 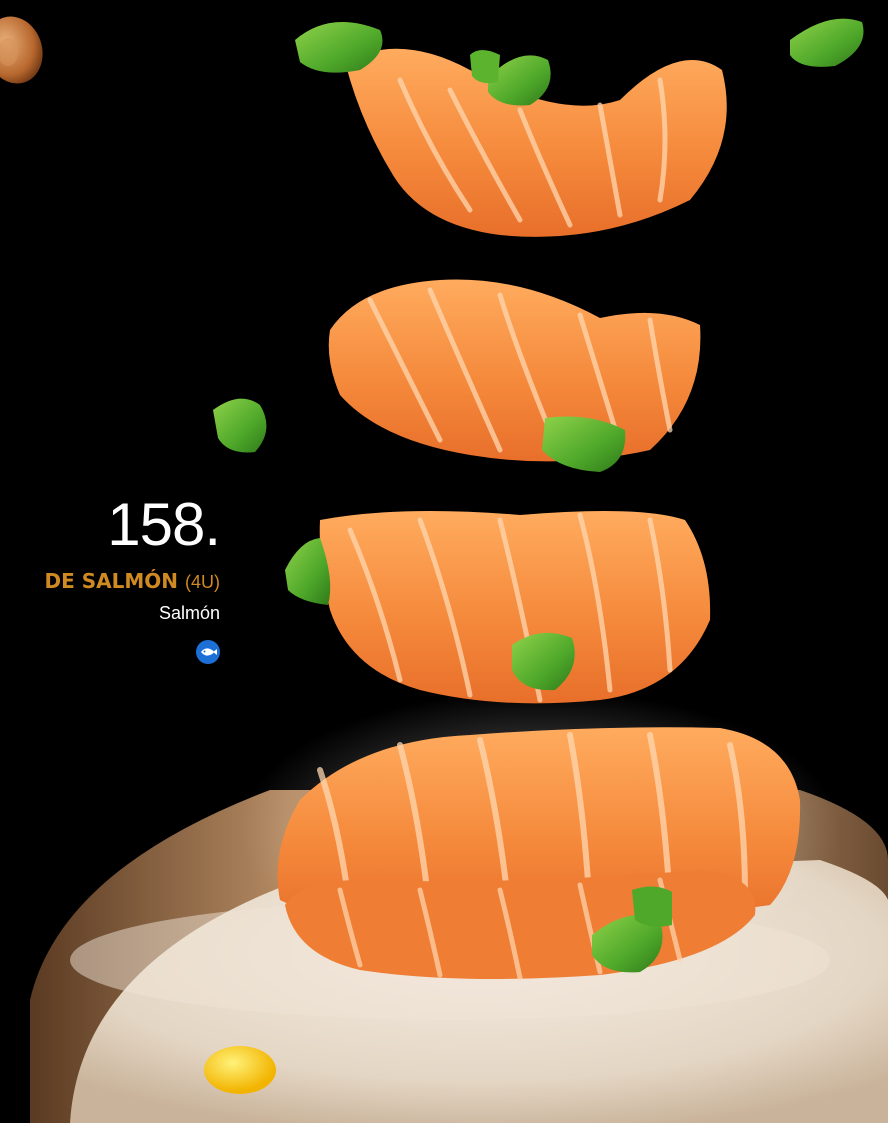 I want to click on item-number: 158., so click(x=164, y=524).